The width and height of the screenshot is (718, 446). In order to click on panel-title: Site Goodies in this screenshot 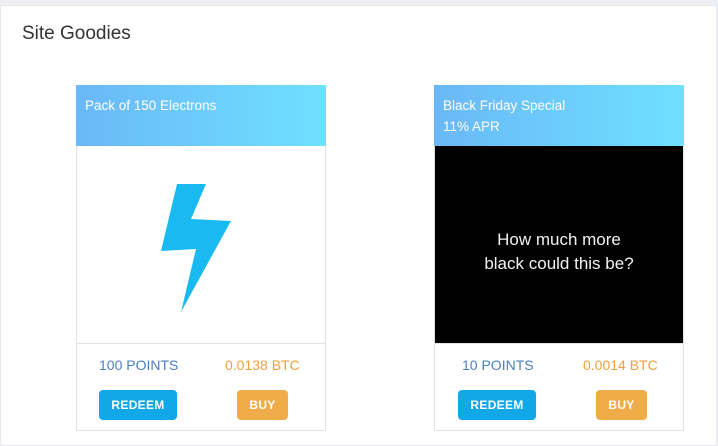, I will do `click(76, 33)`.